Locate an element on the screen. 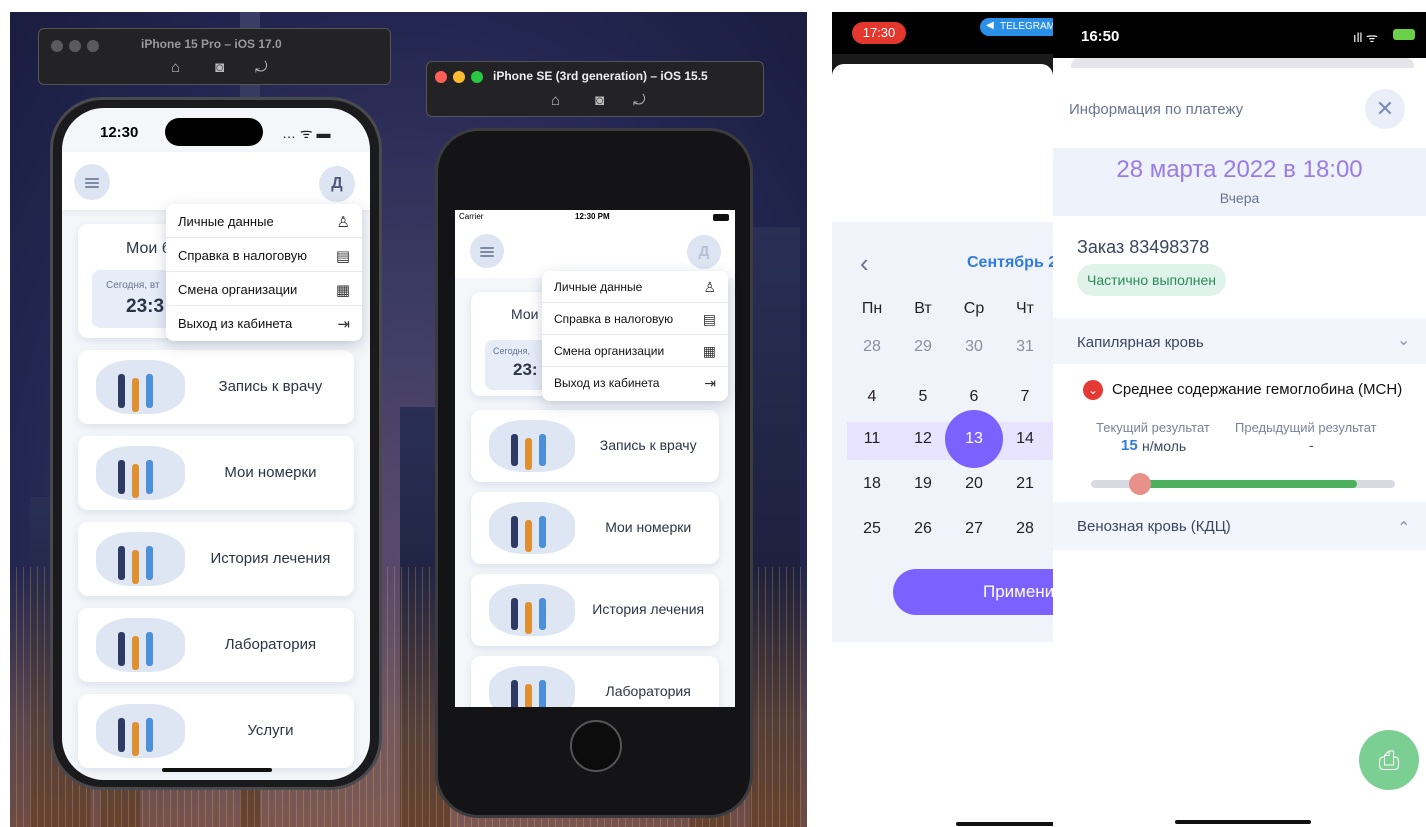  menu-item-label: Личные данные is located at coordinates (598, 287).